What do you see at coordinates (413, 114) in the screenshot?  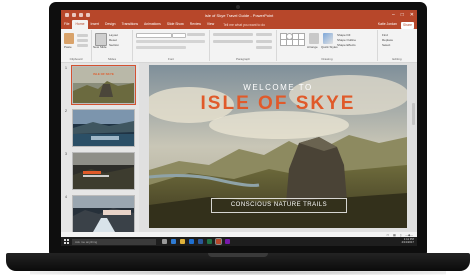 I see `vertical-scrollbar` at bounding box center [413, 114].